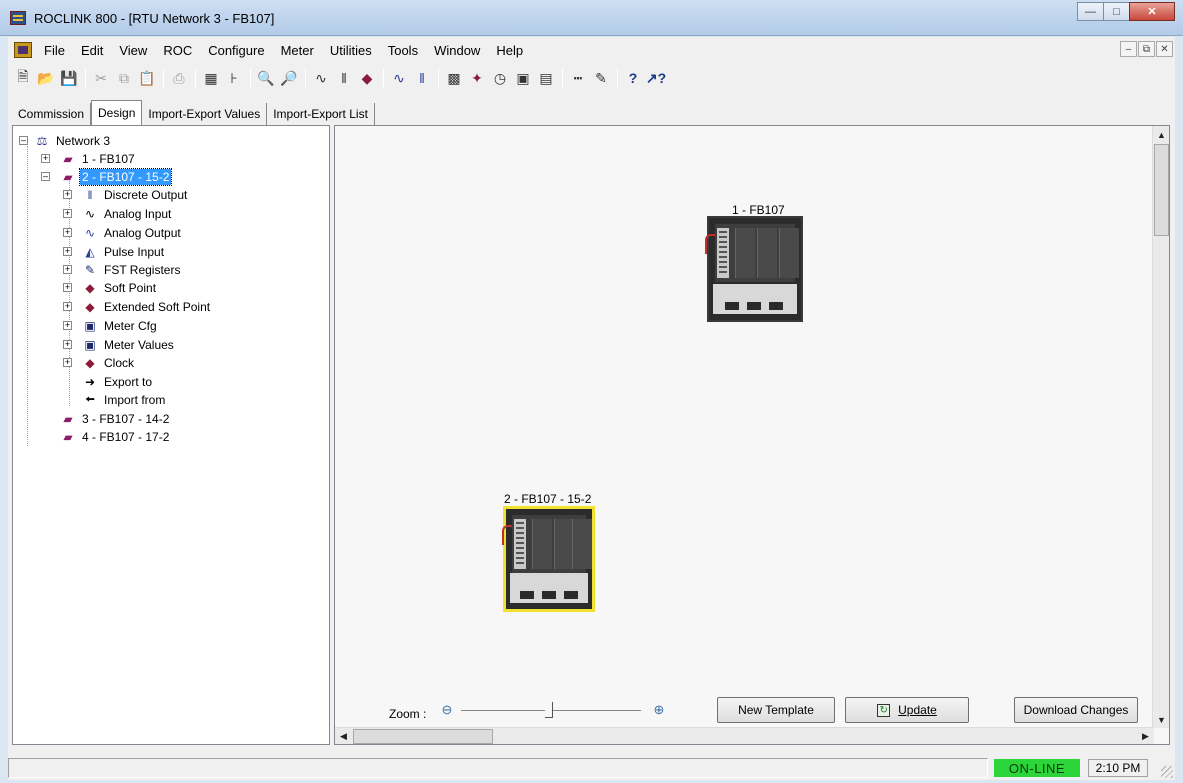 This screenshot has width=1183, height=783. What do you see at coordinates (1161, 134) in the screenshot?
I see `scroll-up-icon: ▲` at bounding box center [1161, 134].